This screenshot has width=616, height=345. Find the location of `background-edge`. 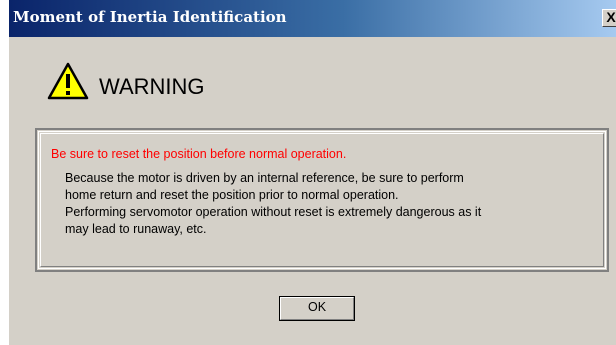

background-edge is located at coordinates (4, 172).